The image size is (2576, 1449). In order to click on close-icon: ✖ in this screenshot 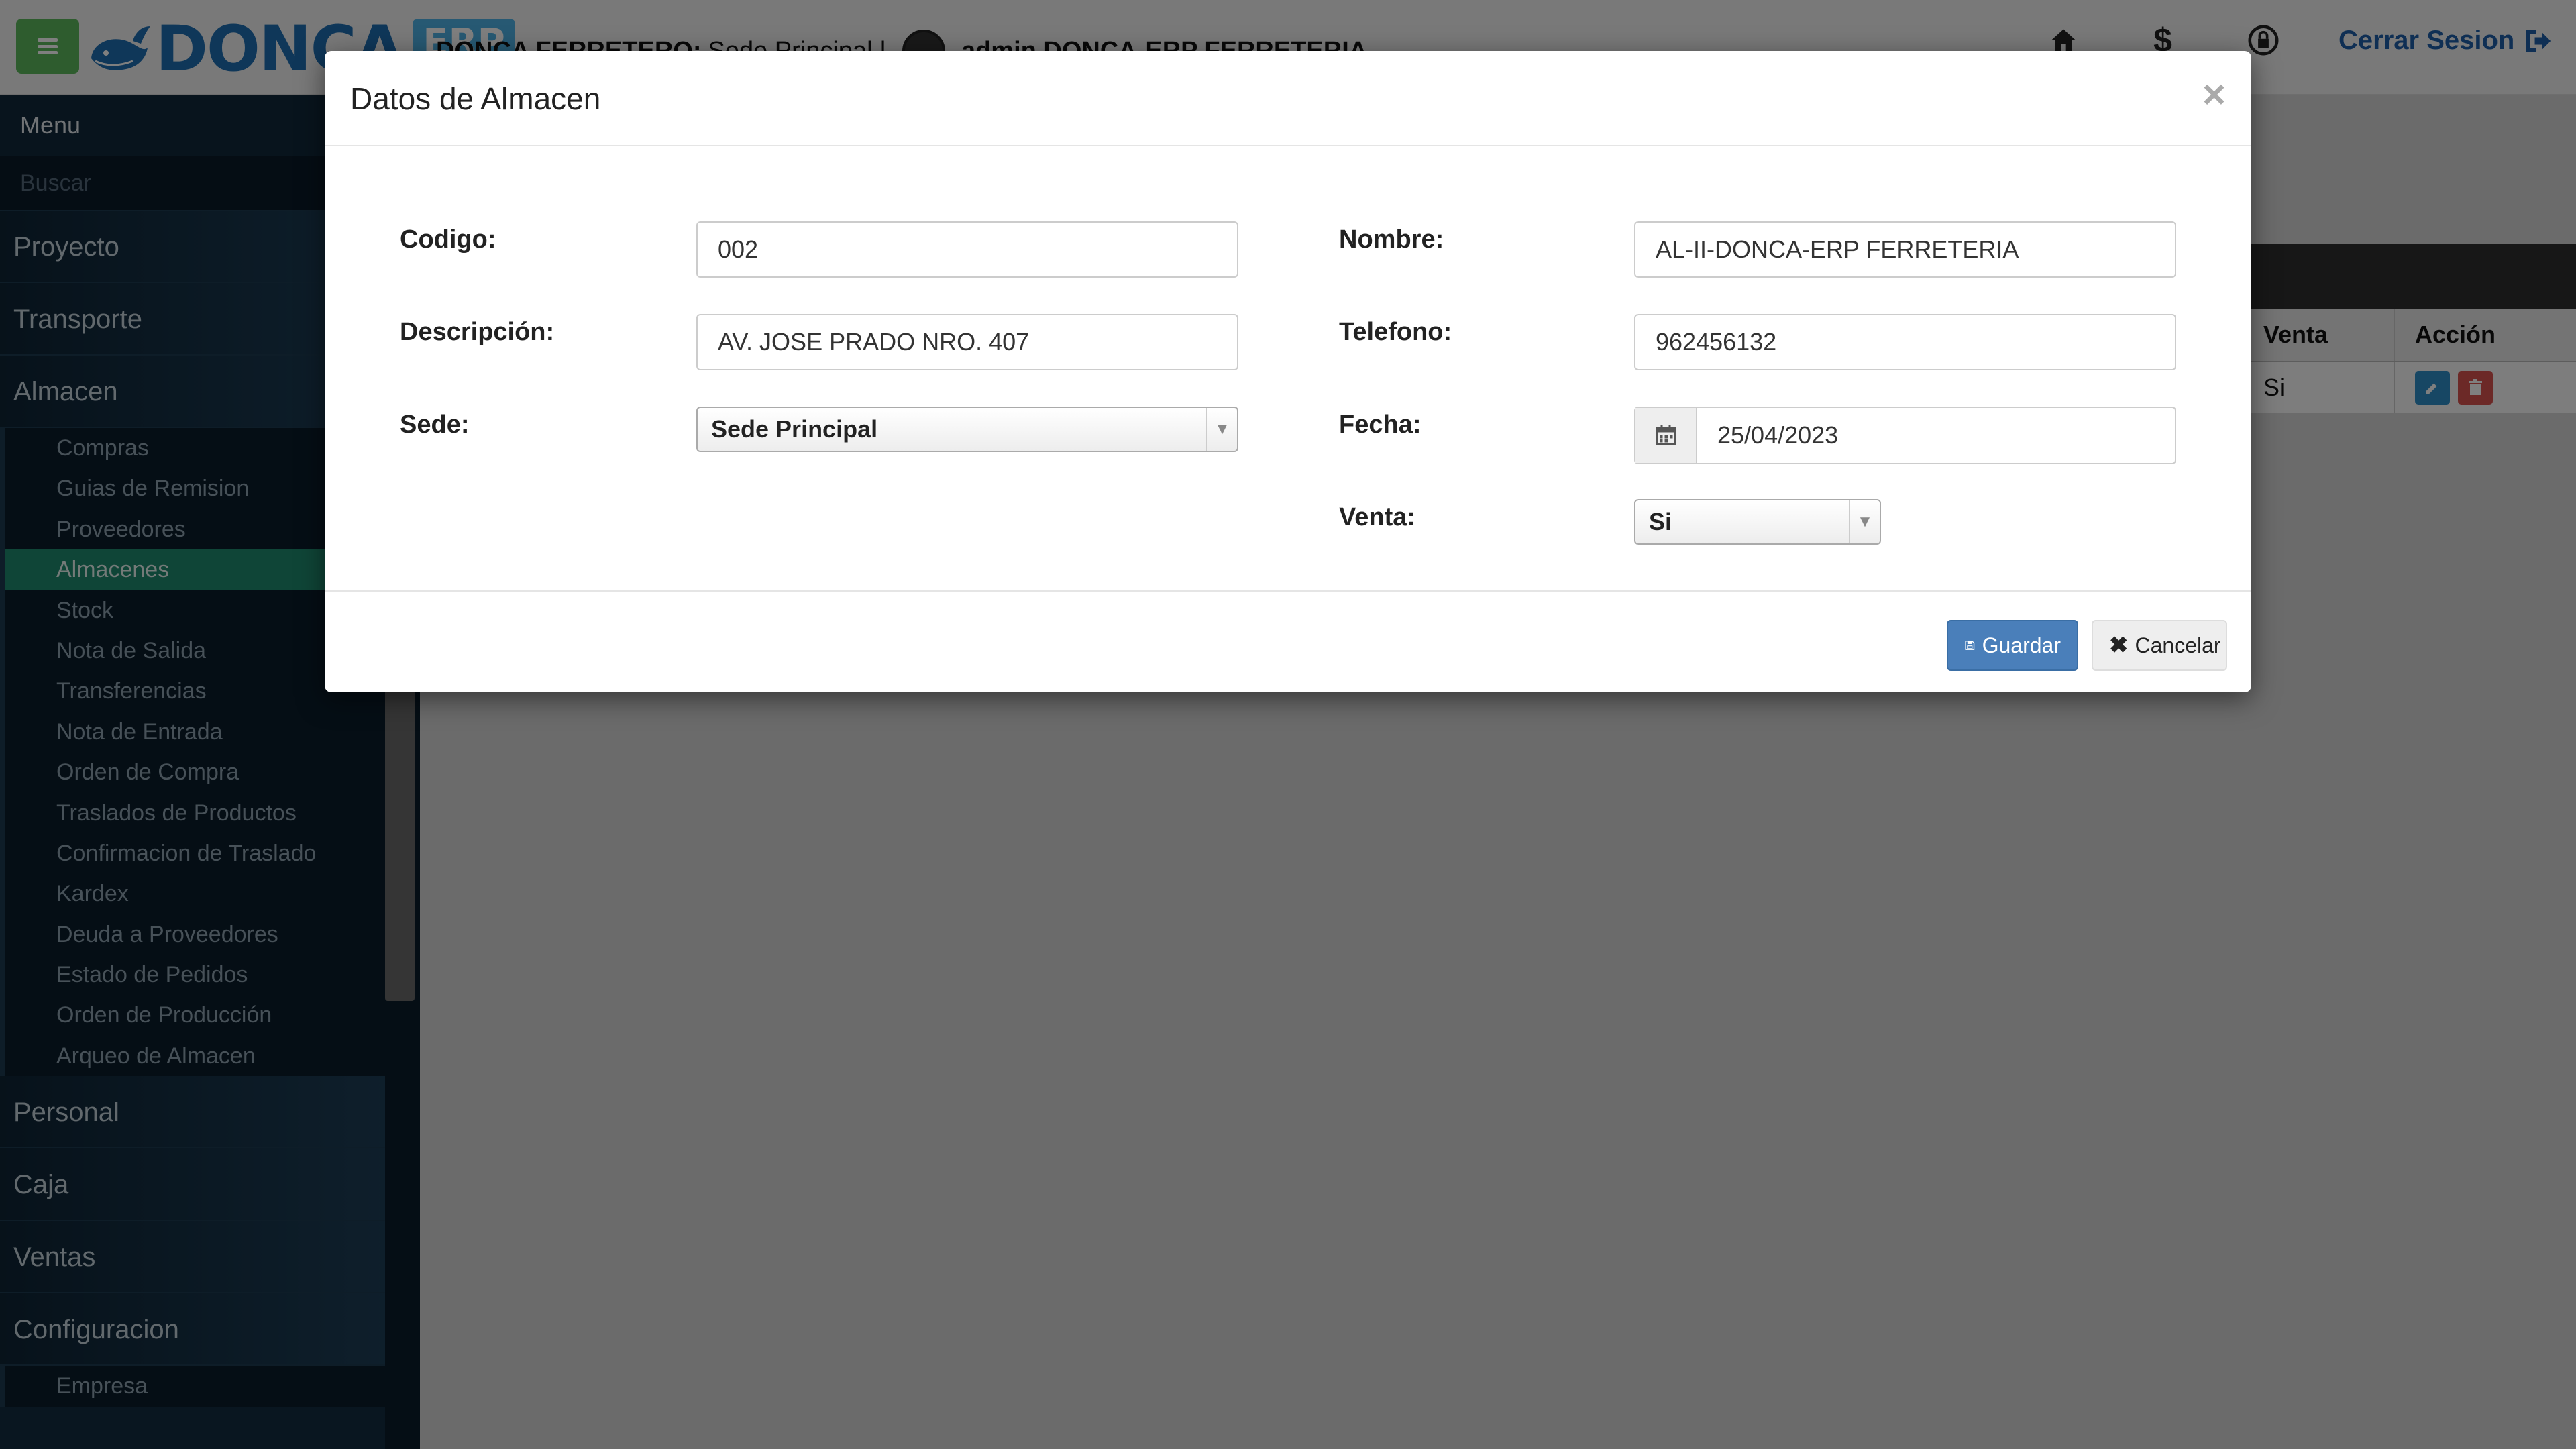, I will do `click(2119, 645)`.